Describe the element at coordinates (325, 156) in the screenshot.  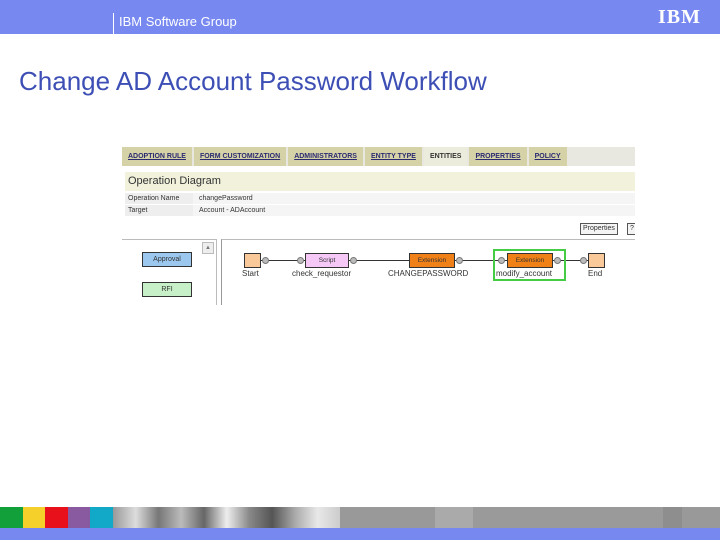
I see `tab-administrators: ADMINISTRATORS` at that location.